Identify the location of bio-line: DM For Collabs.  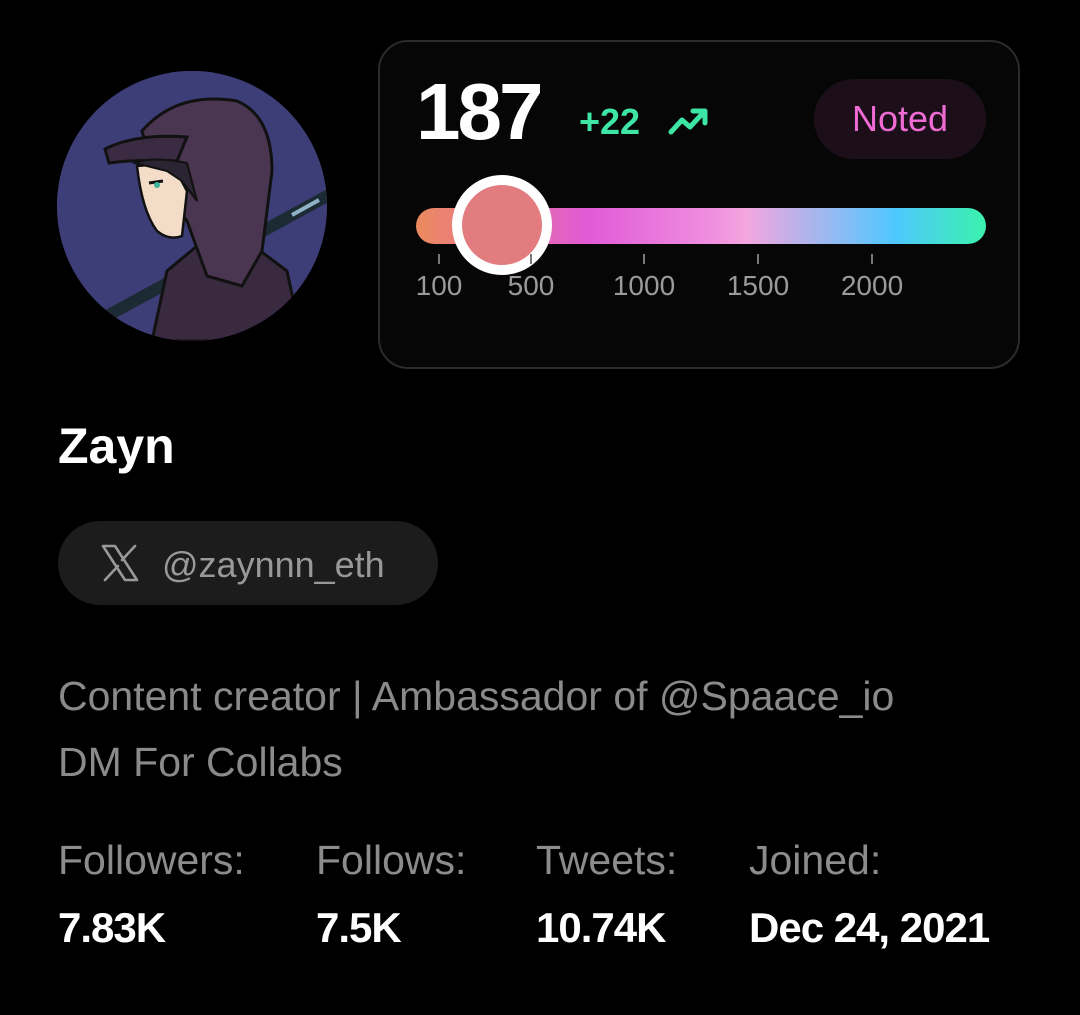
(200, 762).